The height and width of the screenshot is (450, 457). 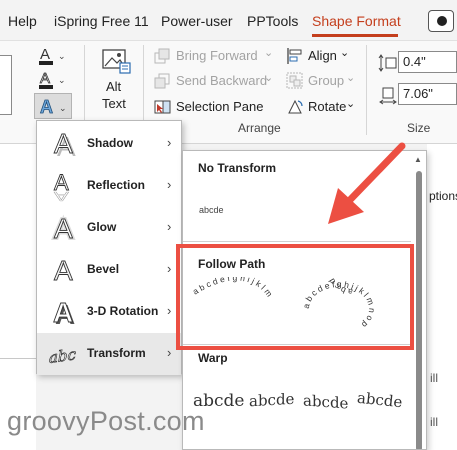 I want to click on partial-control, so click(x=6, y=85).